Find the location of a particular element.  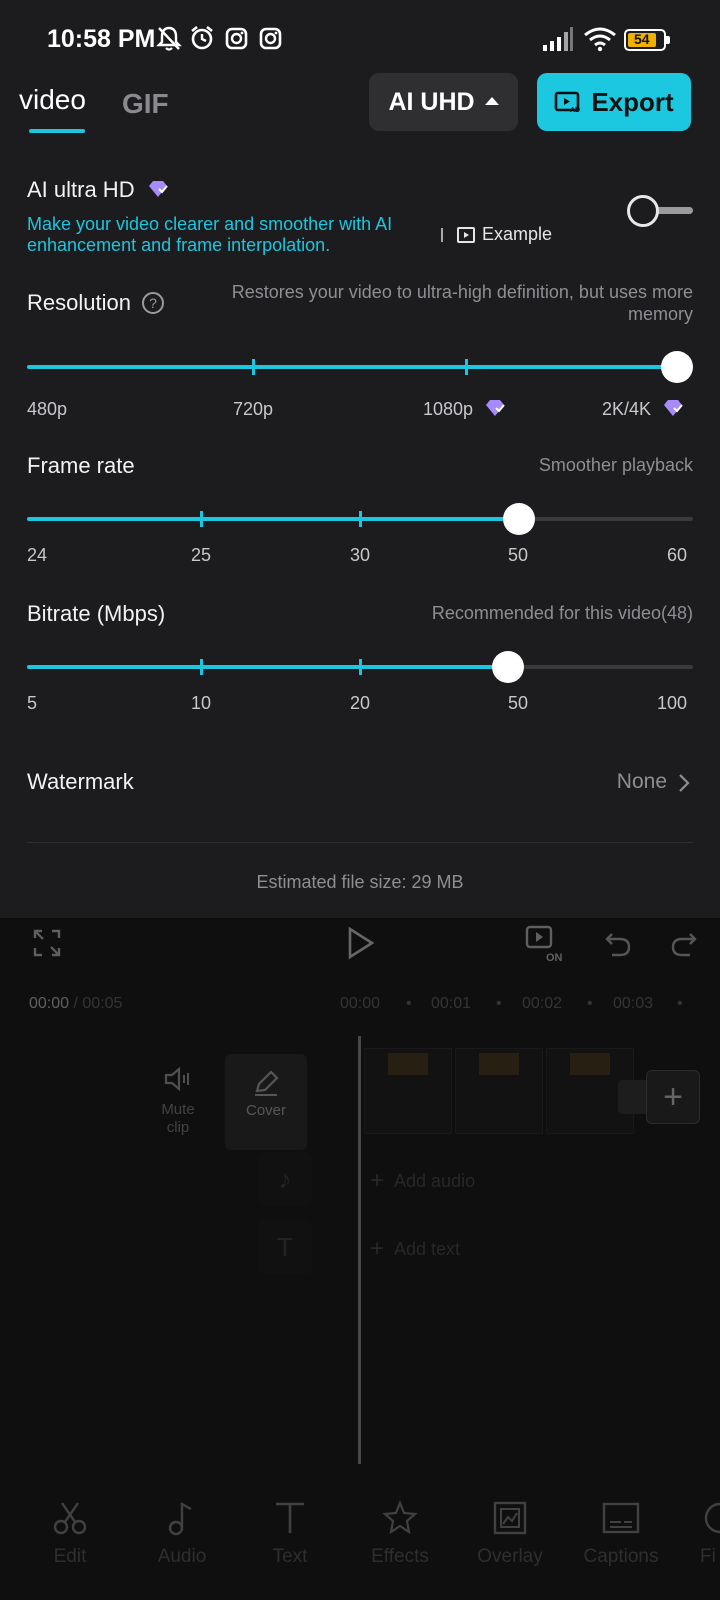

play-icon is located at coordinates (361, 943).